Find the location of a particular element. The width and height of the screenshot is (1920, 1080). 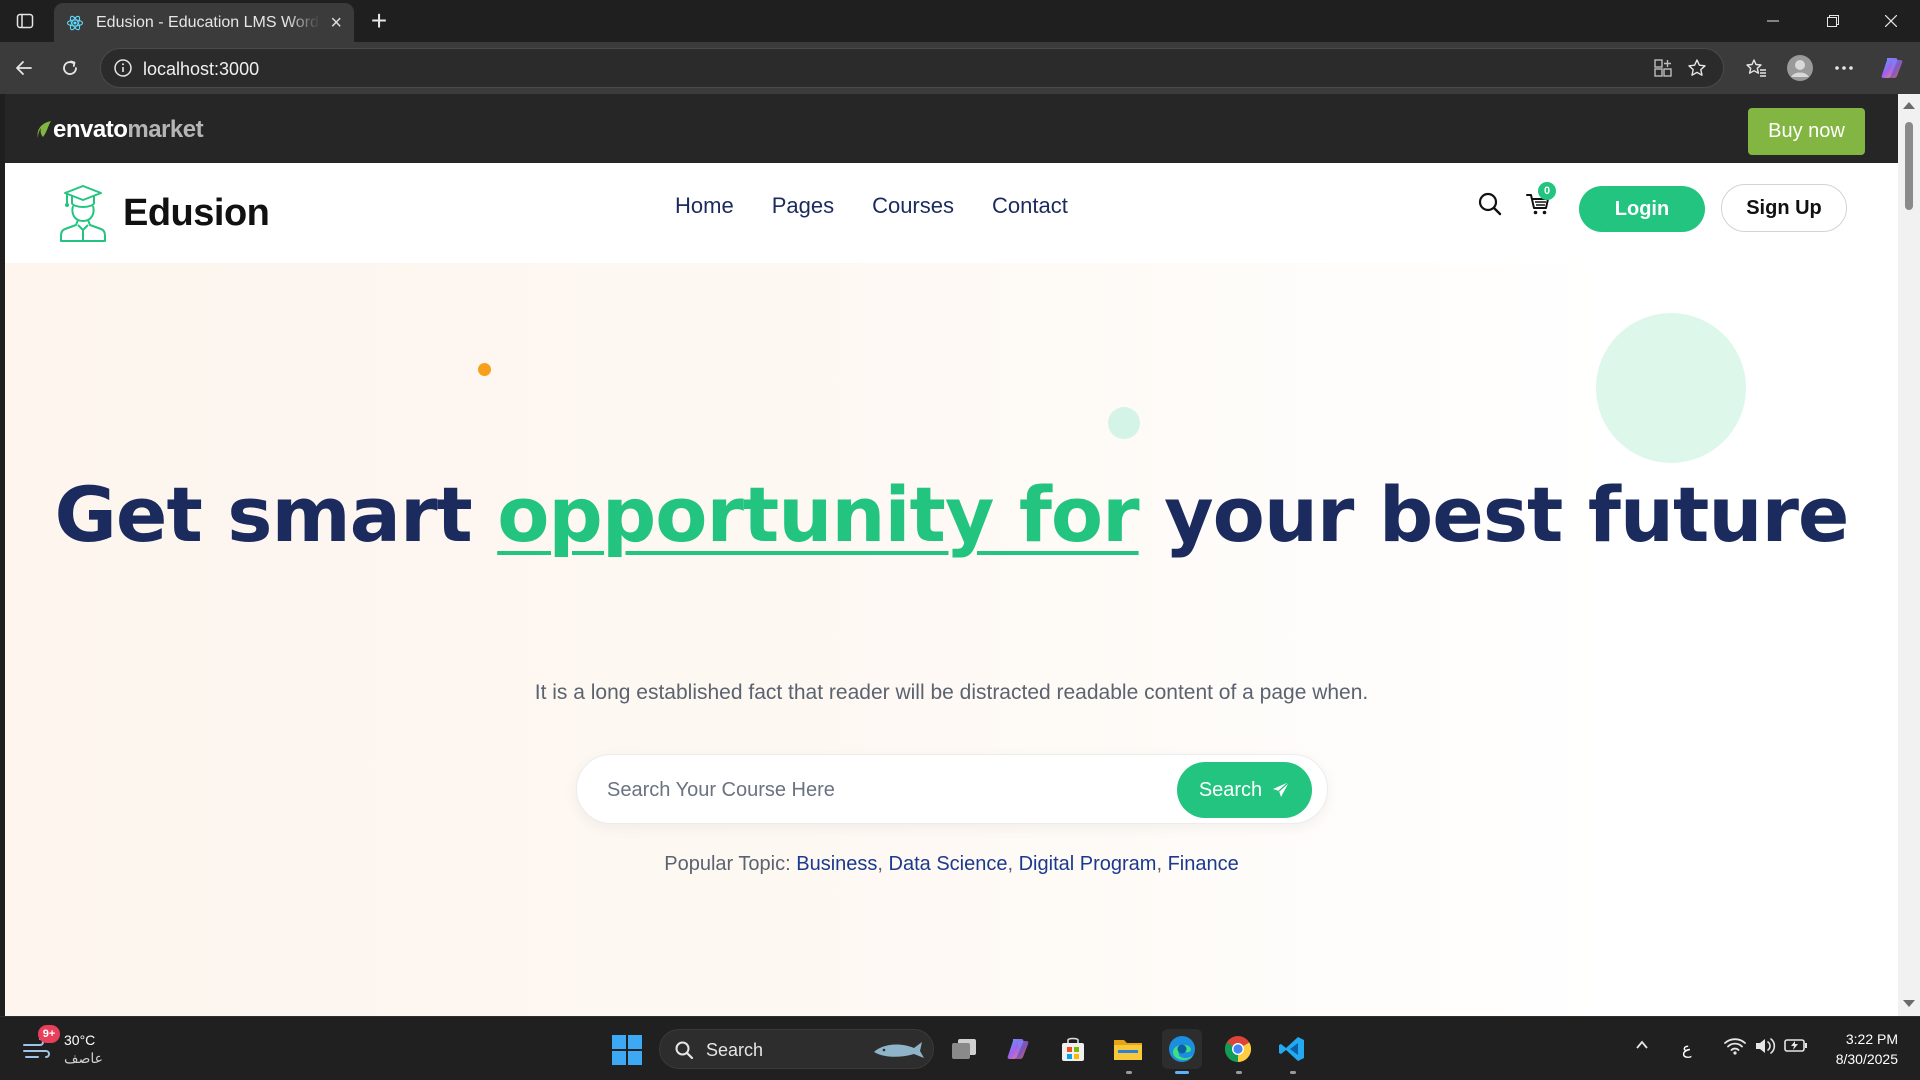

brand-name: Edusion is located at coordinates (196, 212).